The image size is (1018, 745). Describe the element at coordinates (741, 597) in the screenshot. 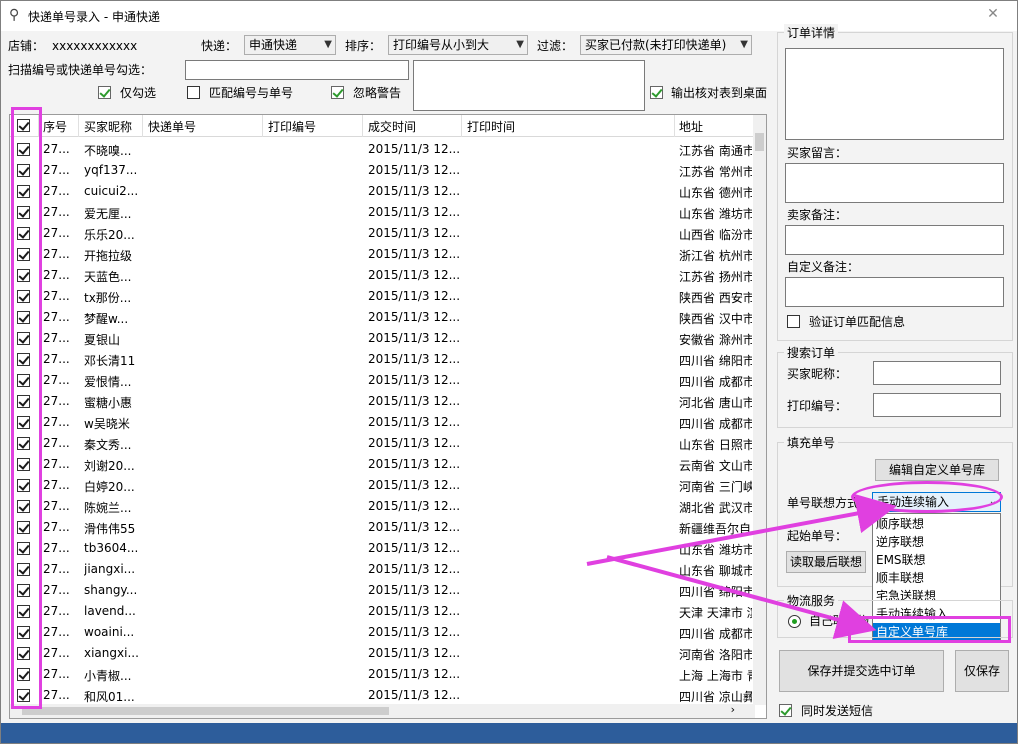

I see `arrow-down` at that location.